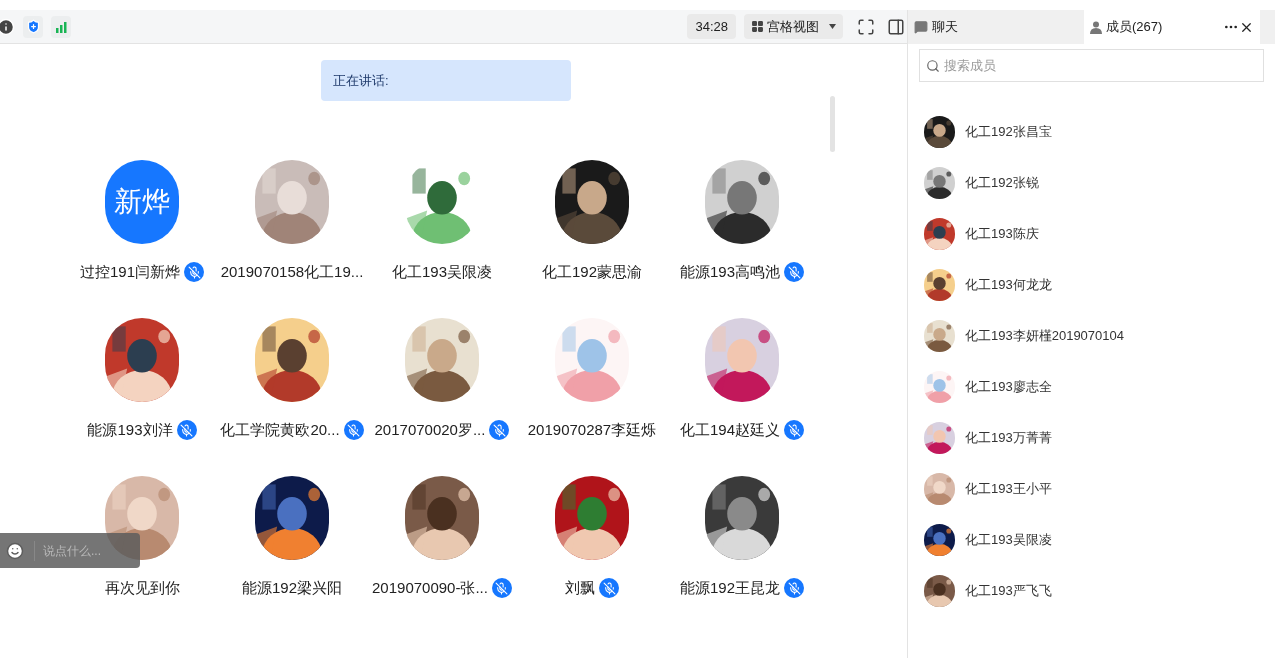 The image size is (1275, 658). Describe the element at coordinates (730, 429) in the screenshot. I see `participant-name: 化工194赵廷义` at that location.